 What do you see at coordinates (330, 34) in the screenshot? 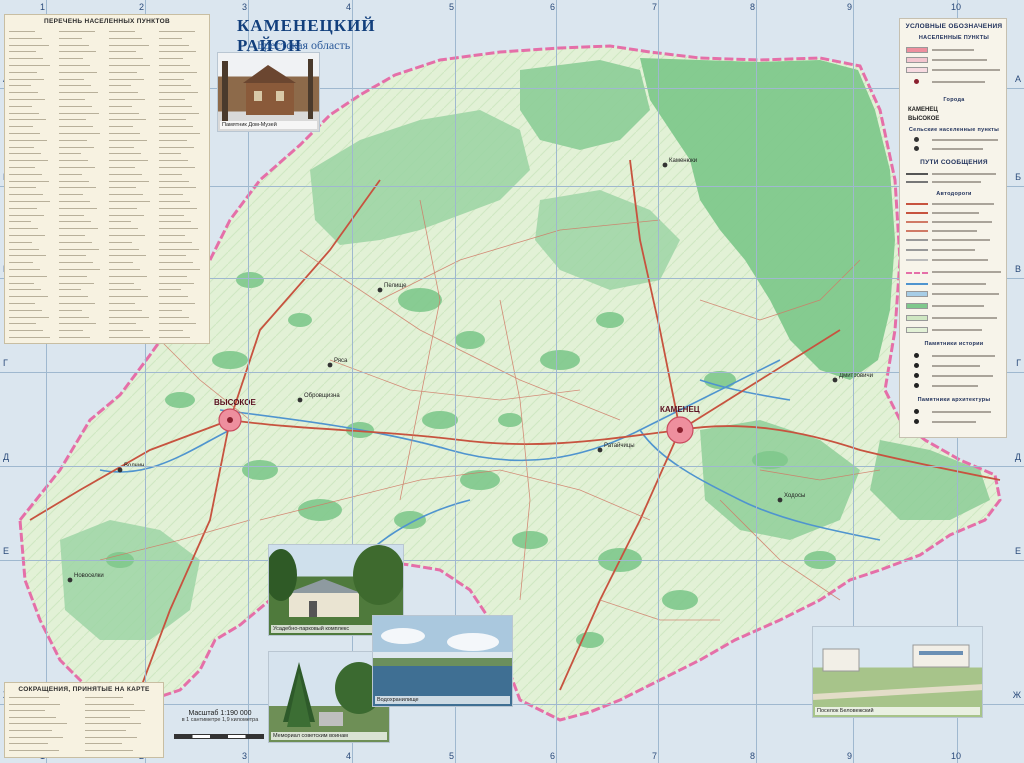
I see `map-title-block: КАМЕНЕЦКИЙ РАЙОН Брестская область` at bounding box center [330, 34].